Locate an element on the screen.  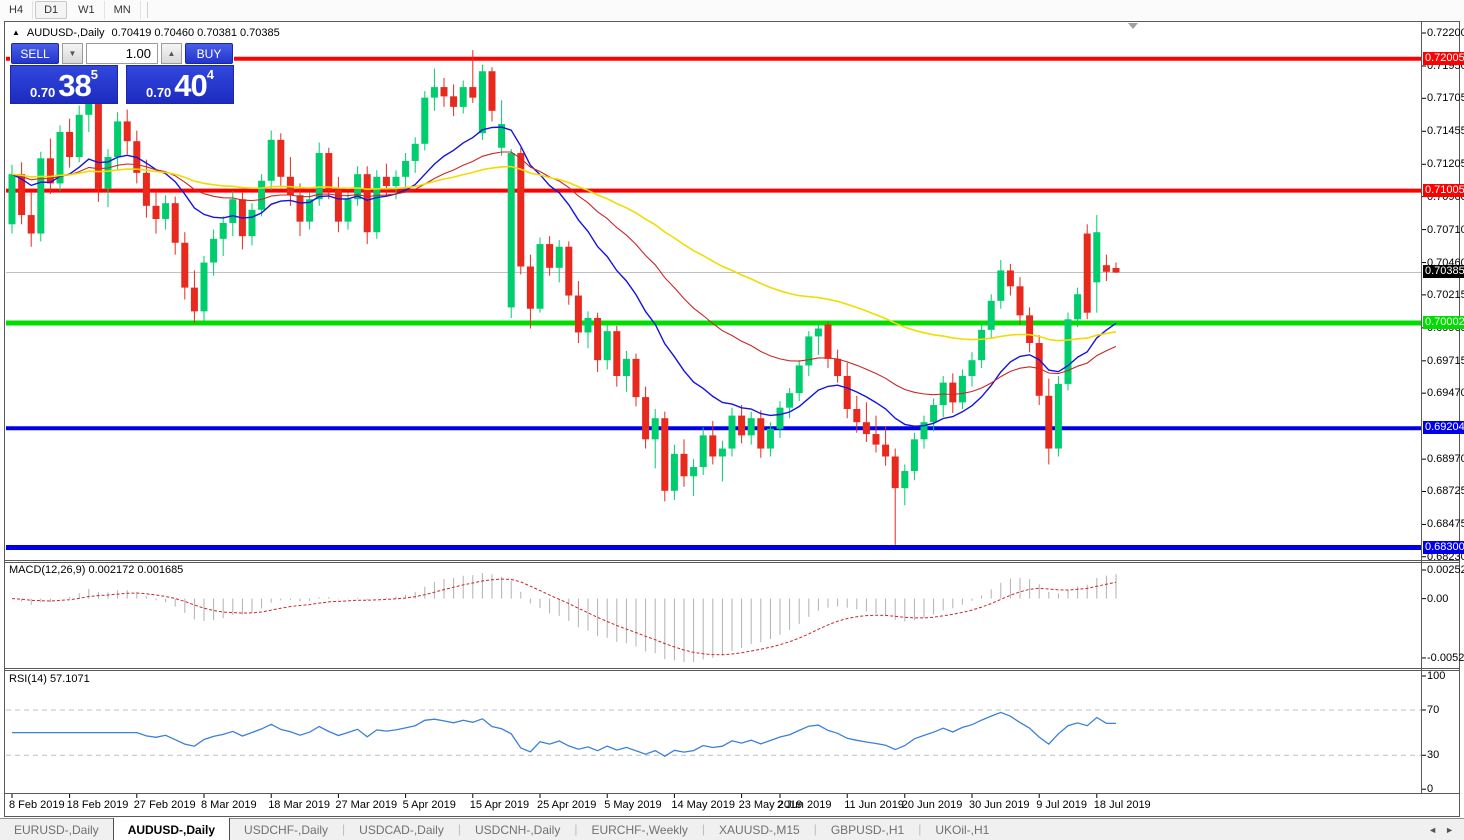
rsi-scale-label: 30 is located at coordinates (1433, 755).